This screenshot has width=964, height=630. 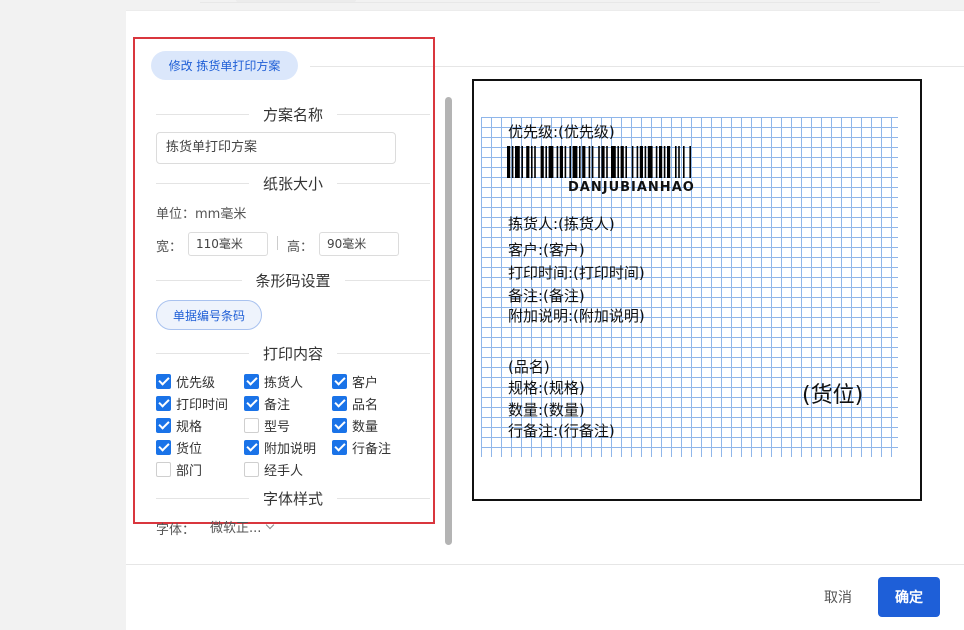 What do you see at coordinates (196, 383) in the screenshot?
I see `print-item-label: 优先级` at bounding box center [196, 383].